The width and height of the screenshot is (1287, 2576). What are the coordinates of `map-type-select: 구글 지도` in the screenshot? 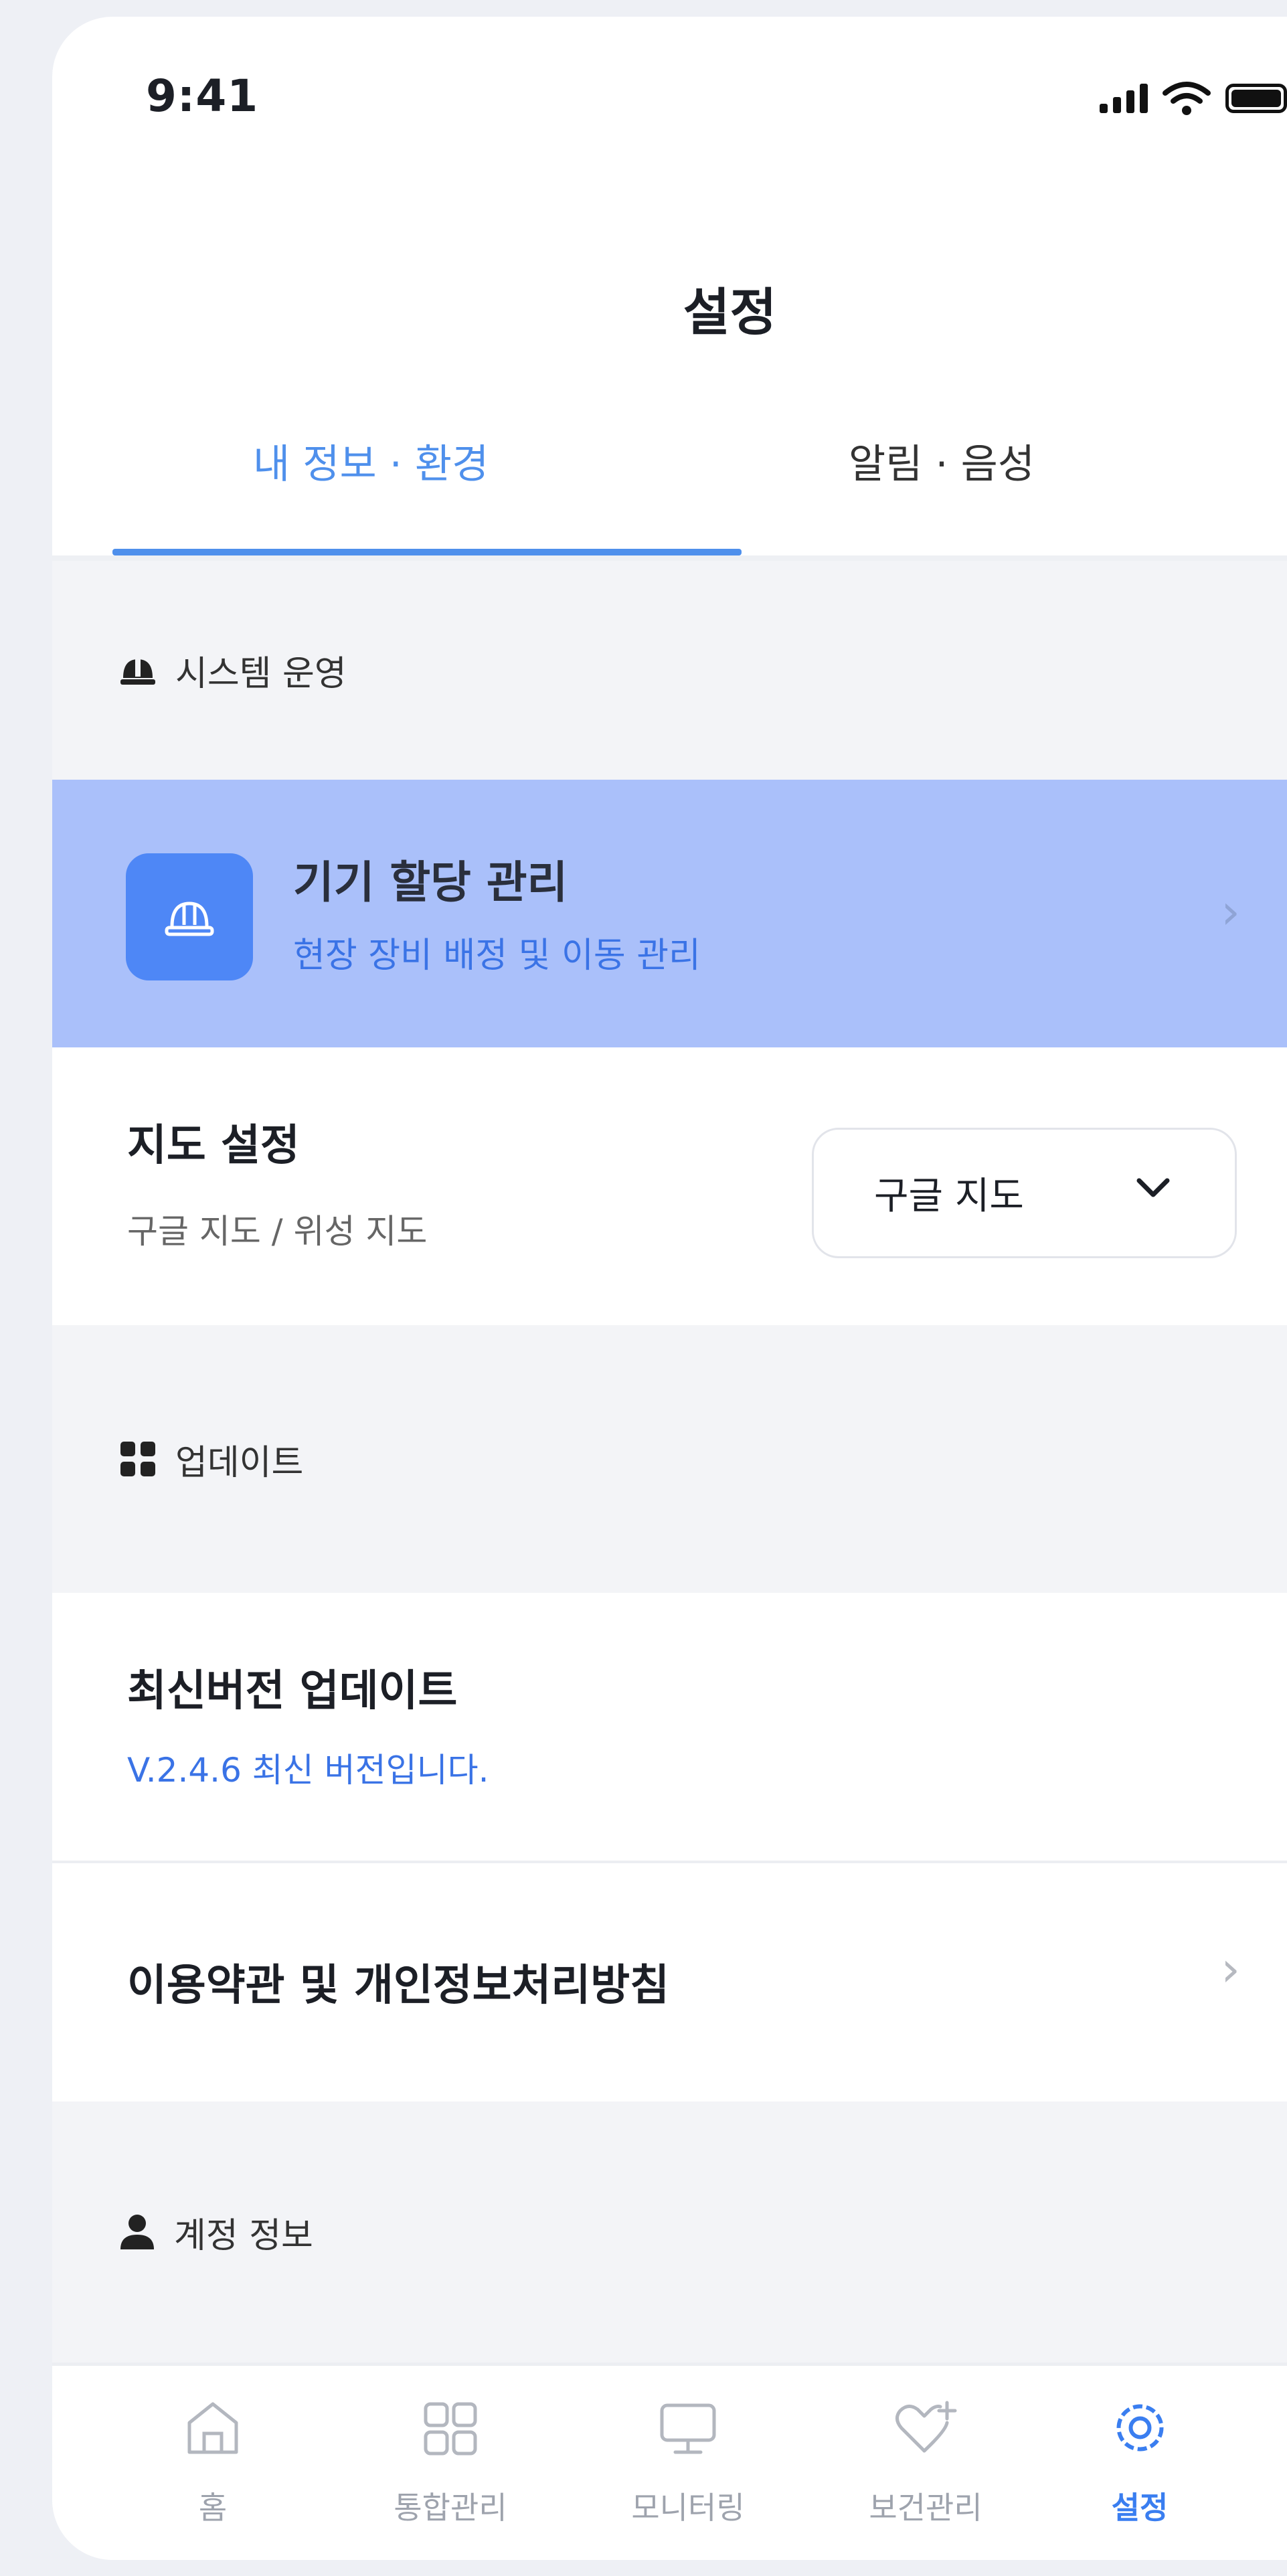 It's located at (1024, 1193).